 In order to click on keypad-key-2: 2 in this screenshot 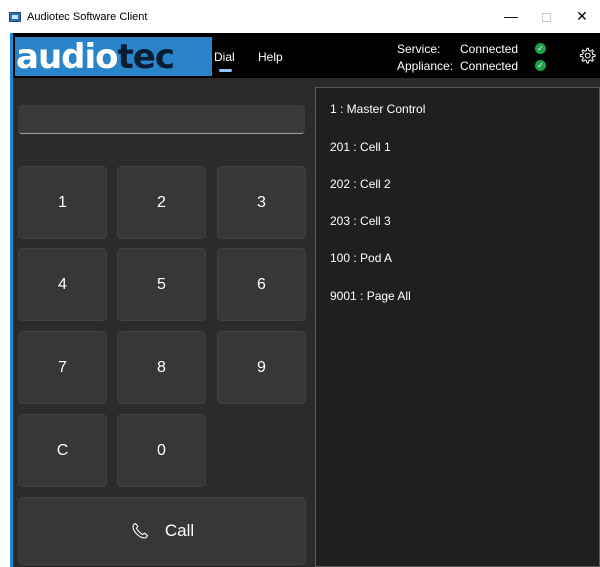, I will do `click(161, 202)`.